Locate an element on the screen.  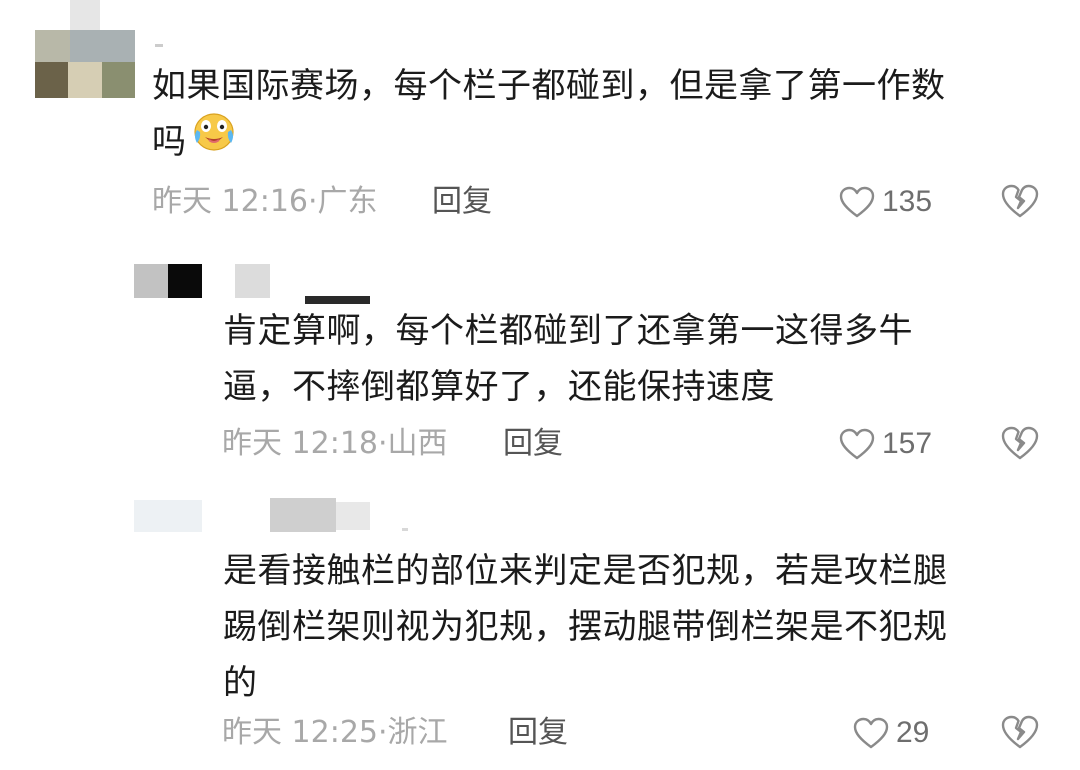
like-button: 135 is located at coordinates (885, 202).